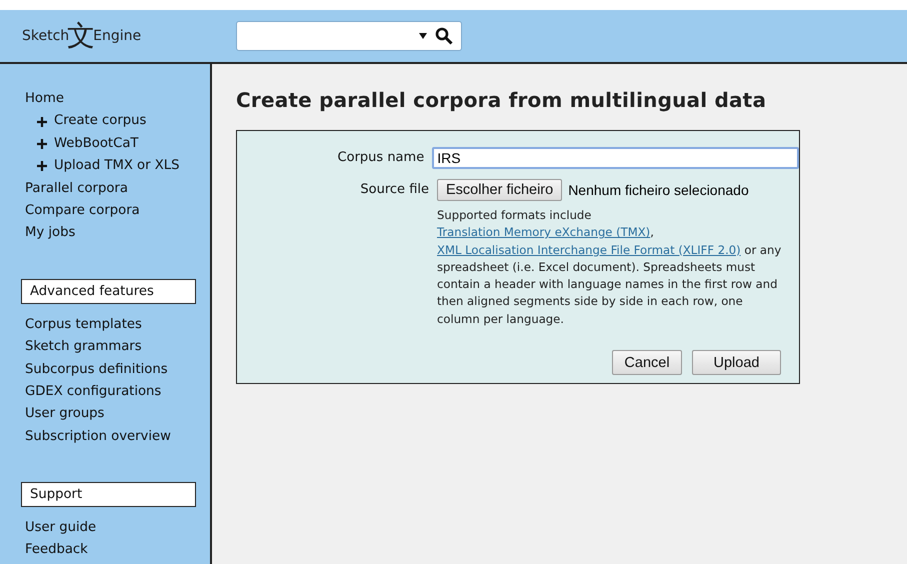 The height and width of the screenshot is (564, 907). I want to click on choose-file-button: Escolher ficheiro, so click(499, 190).